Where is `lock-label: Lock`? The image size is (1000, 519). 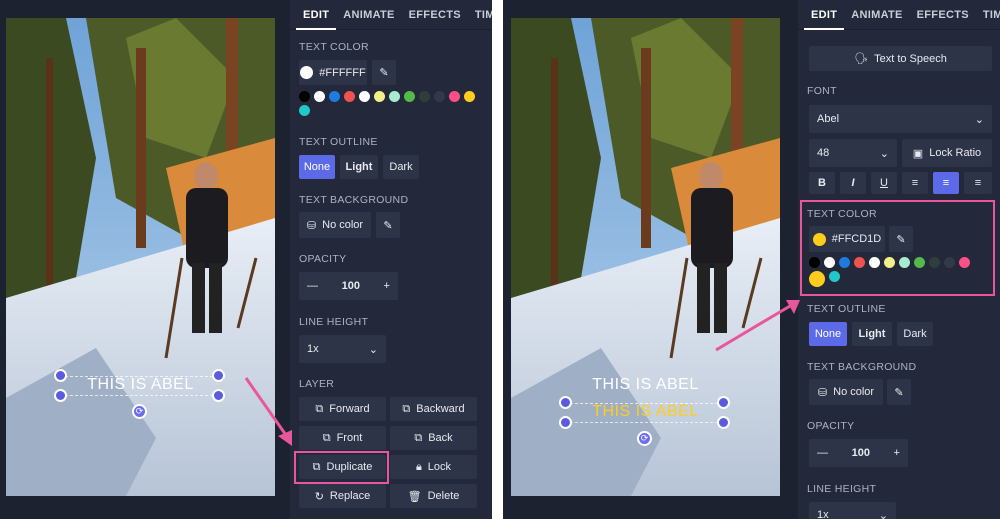
lock-label: Lock is located at coordinates (439, 467).